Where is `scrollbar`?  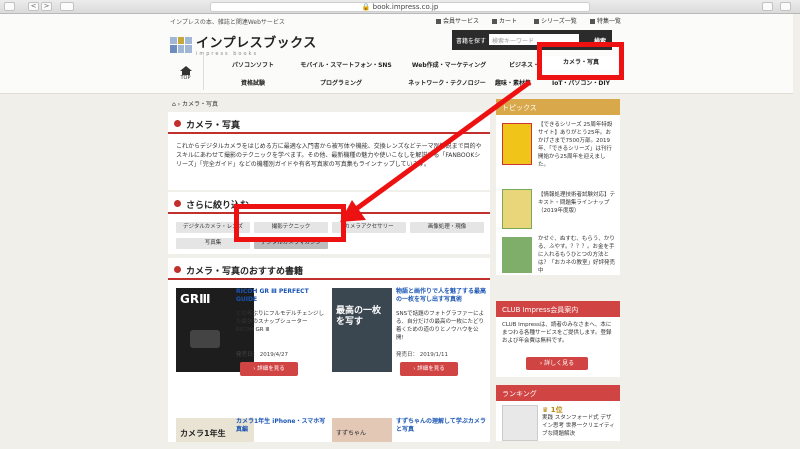
scrollbar is located at coordinates (796, 227).